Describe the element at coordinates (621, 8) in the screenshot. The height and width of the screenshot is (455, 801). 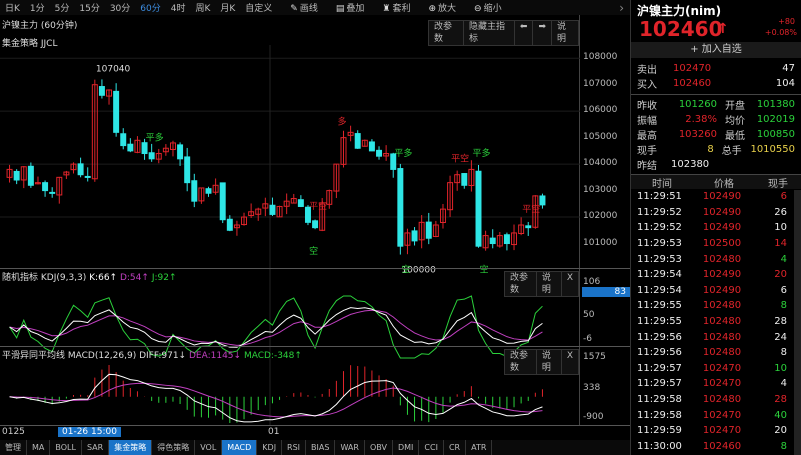
I see `chevron-right-icon: ›` at that location.